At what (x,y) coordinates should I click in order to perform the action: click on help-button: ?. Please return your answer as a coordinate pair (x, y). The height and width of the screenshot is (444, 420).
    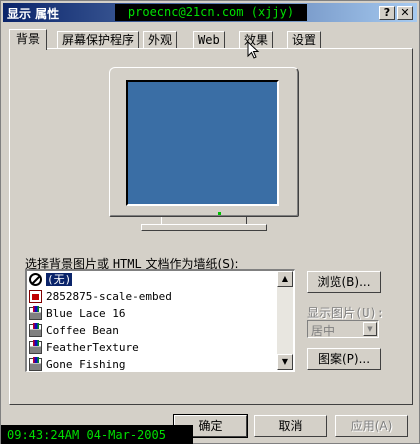
    Looking at the image, I should click on (387, 13).